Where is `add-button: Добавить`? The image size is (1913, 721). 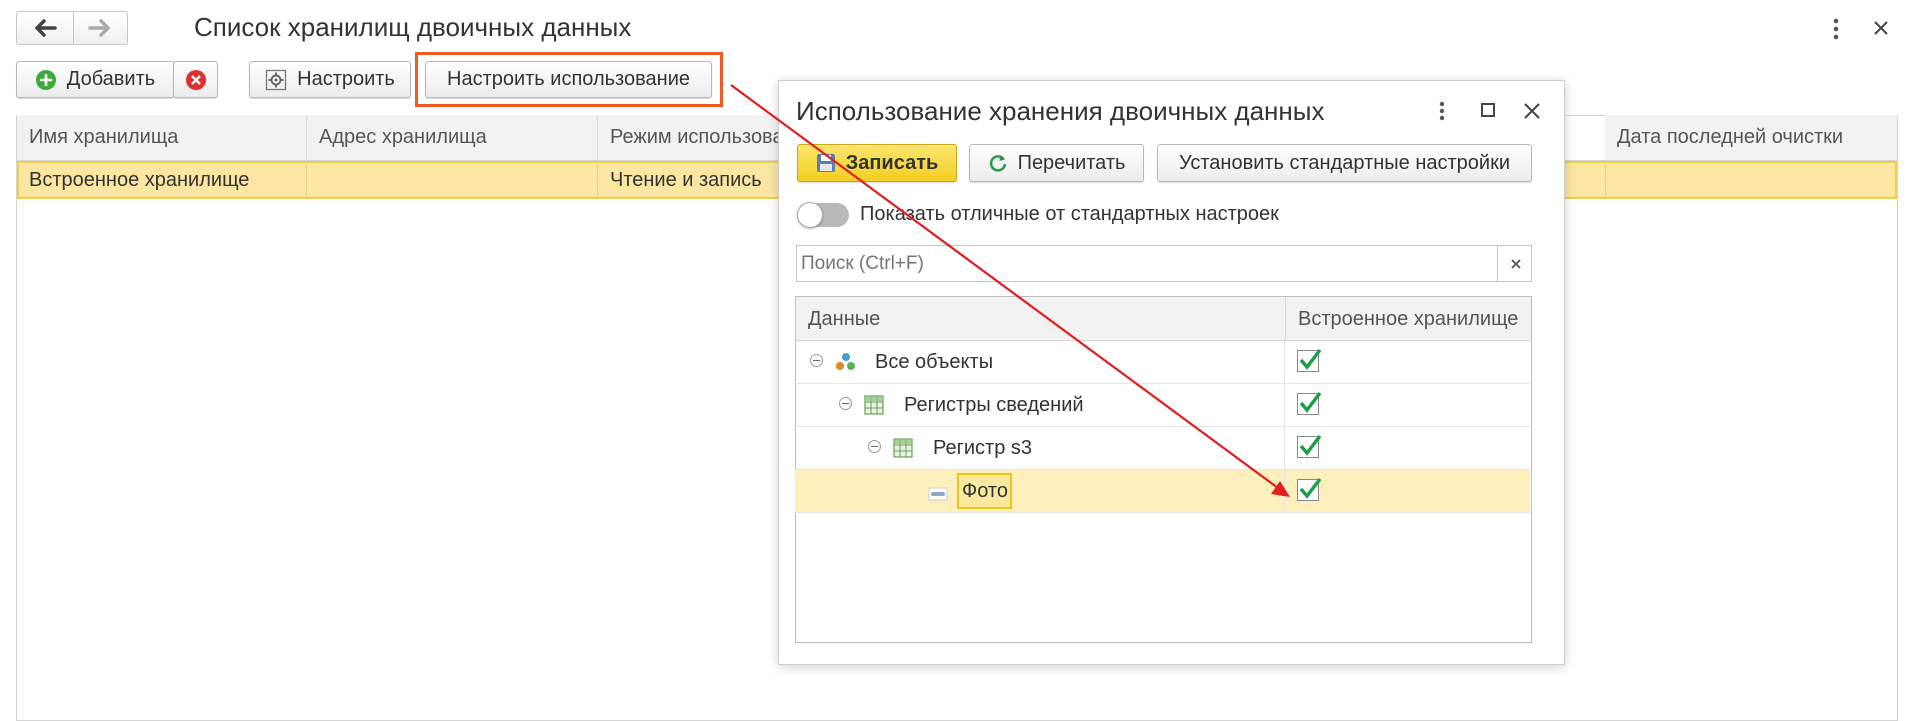
add-button: Добавить is located at coordinates (95, 79).